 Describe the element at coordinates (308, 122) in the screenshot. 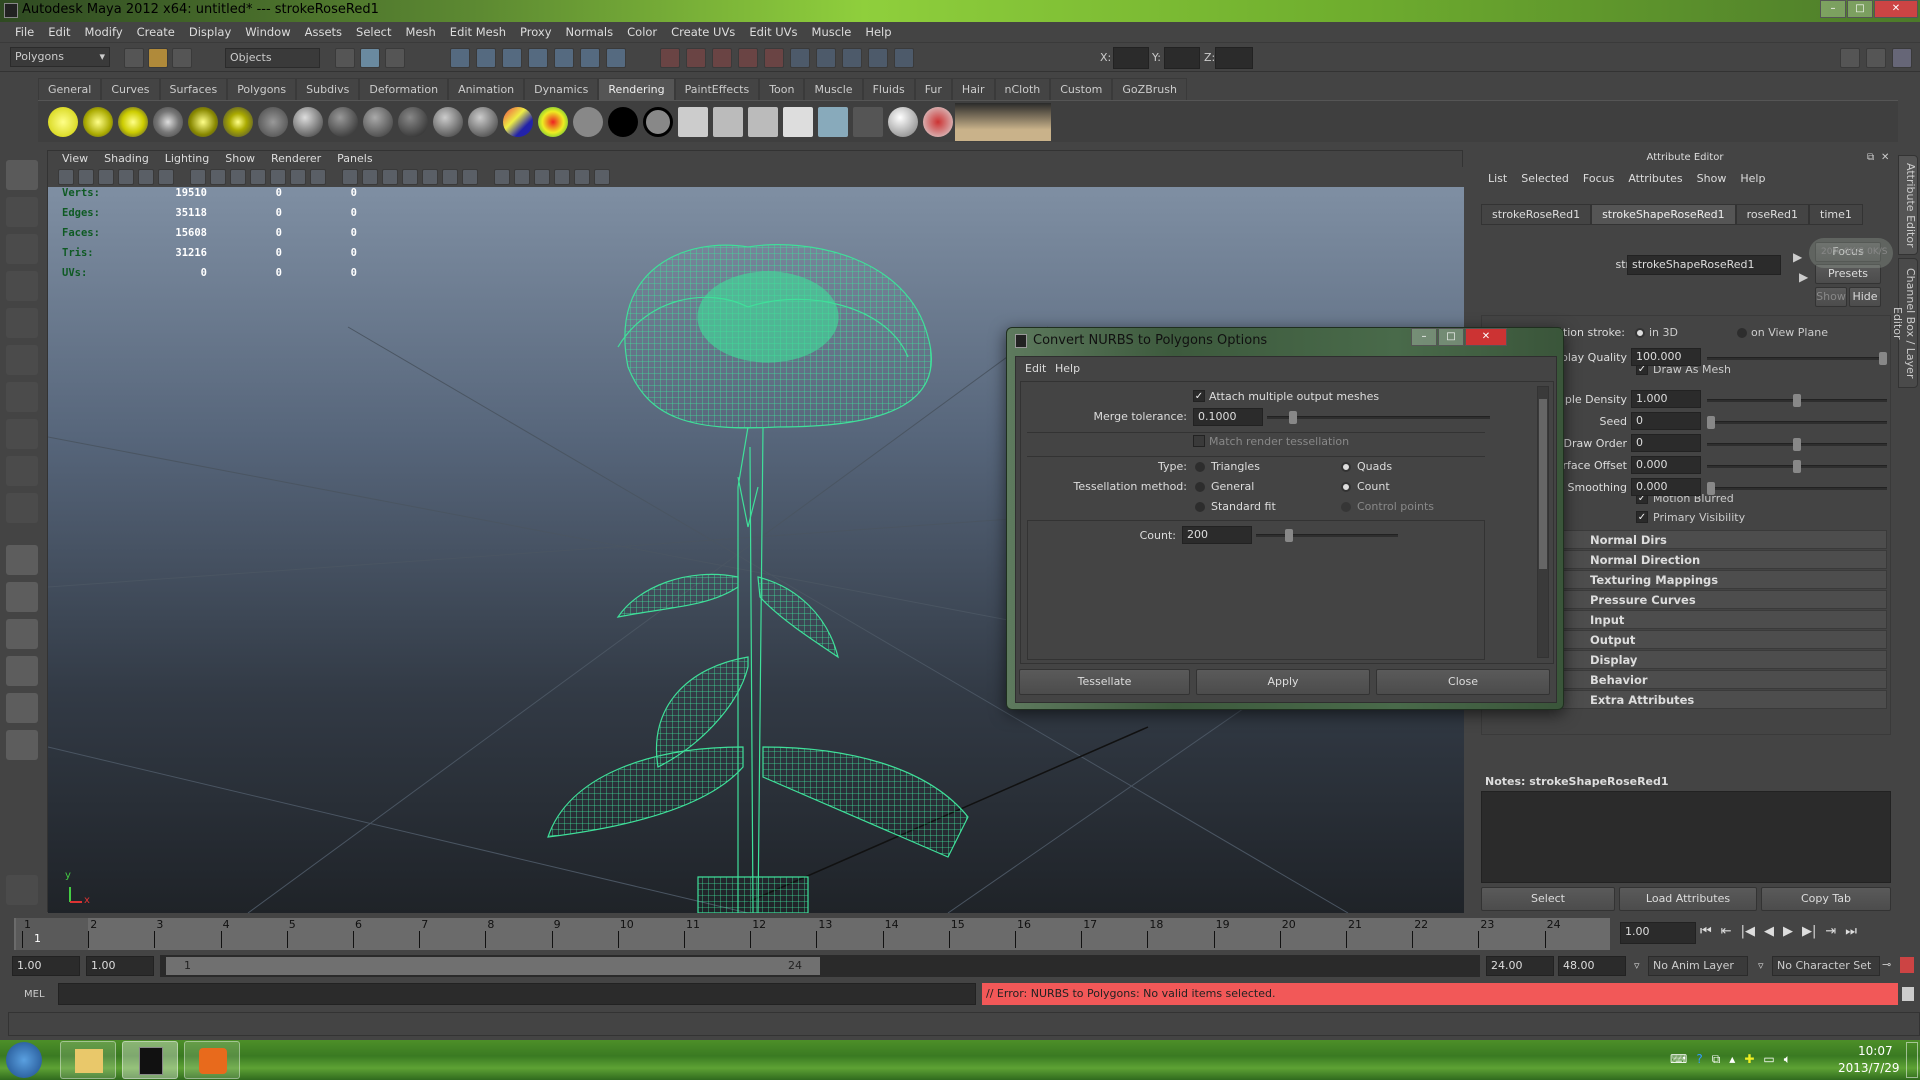

I see `render-icon` at that location.